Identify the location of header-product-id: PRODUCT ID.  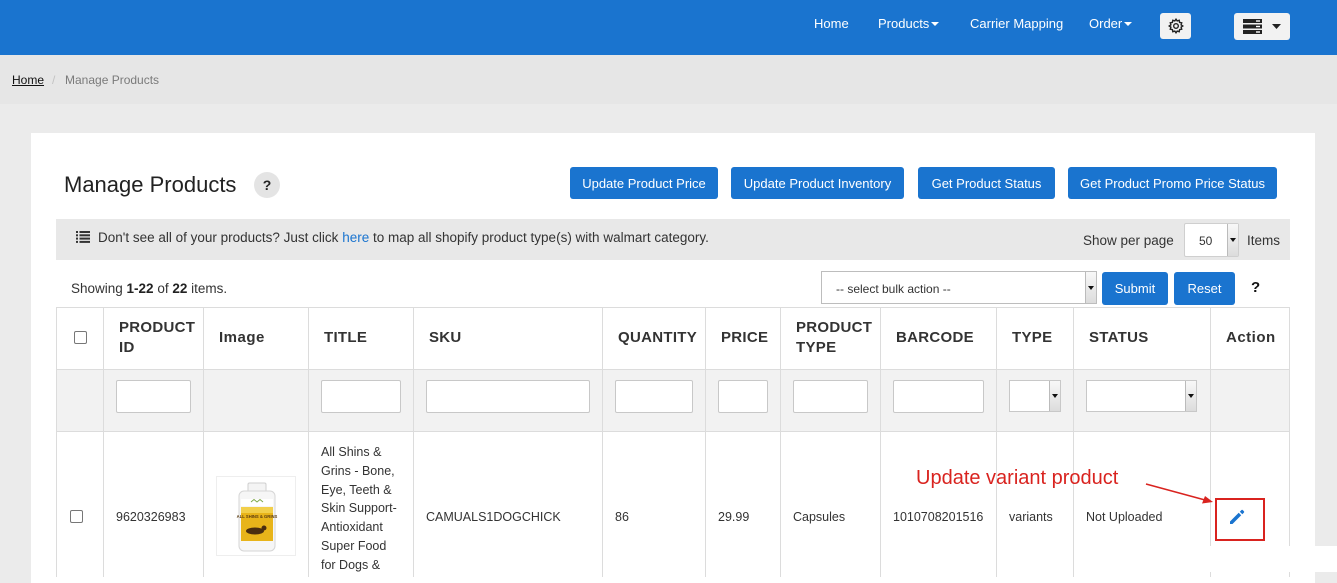
(157, 338).